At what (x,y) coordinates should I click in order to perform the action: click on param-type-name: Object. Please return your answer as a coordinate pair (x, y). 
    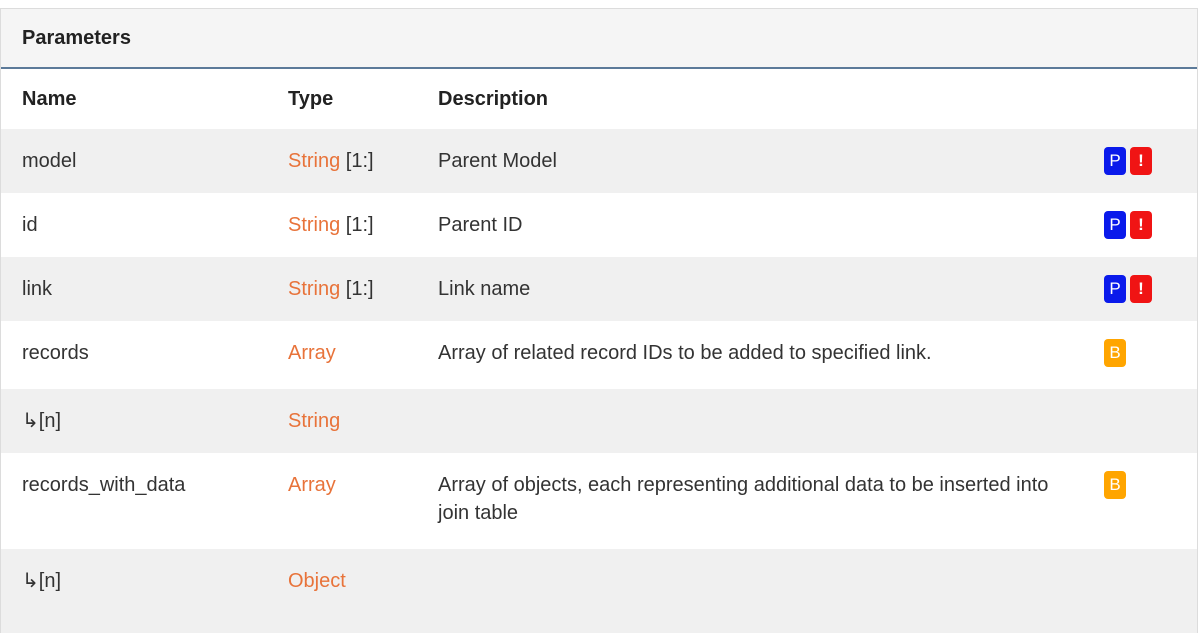
    Looking at the image, I should click on (317, 581).